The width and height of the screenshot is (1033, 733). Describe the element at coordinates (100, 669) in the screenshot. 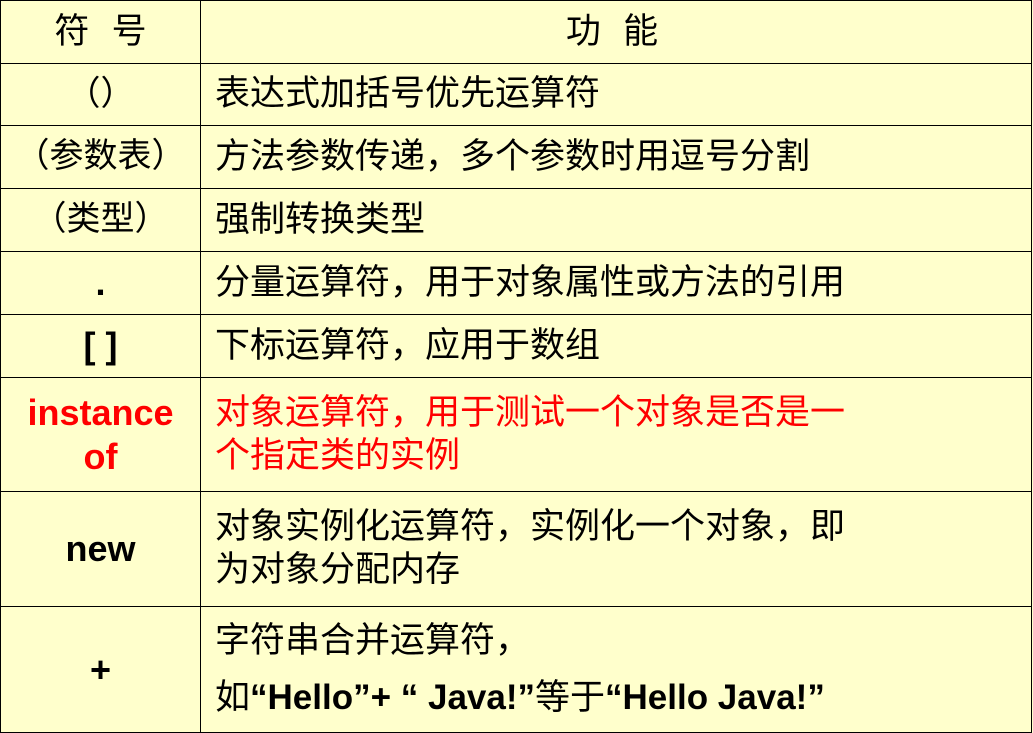

I see `symbol-cell: +` at that location.